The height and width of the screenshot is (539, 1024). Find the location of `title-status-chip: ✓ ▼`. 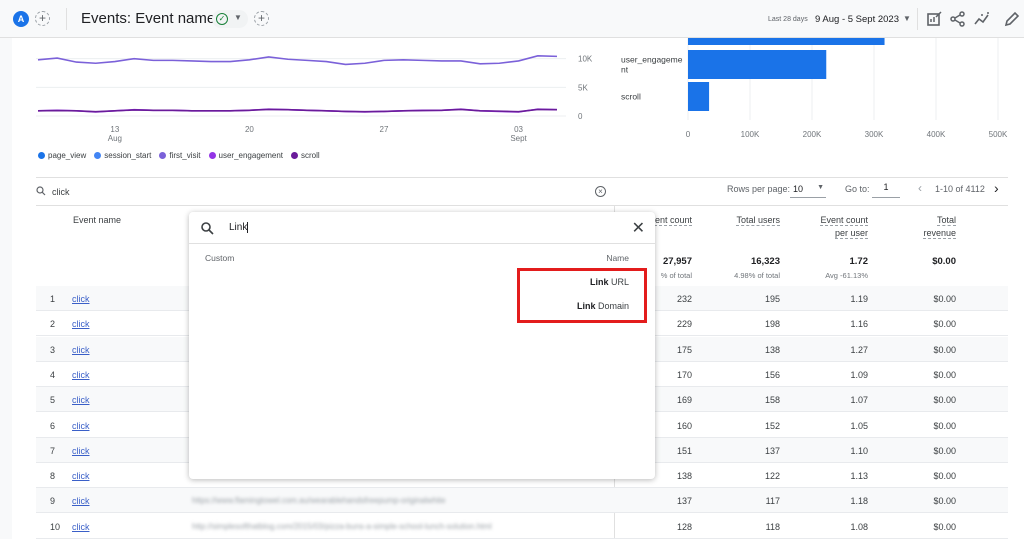

title-status-chip: ✓ ▼ is located at coordinates (230, 19).